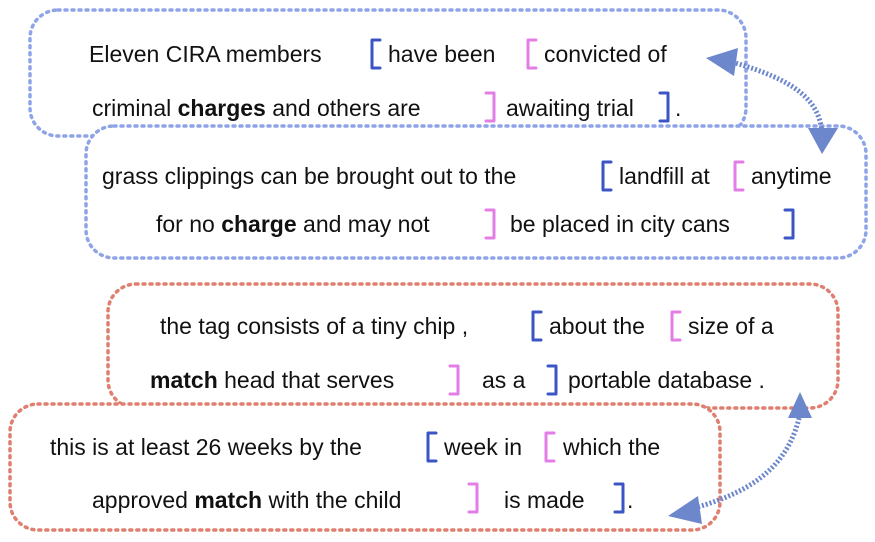 This screenshot has width=875, height=542. I want to click on ex3-post: head that serves, so click(306, 380).